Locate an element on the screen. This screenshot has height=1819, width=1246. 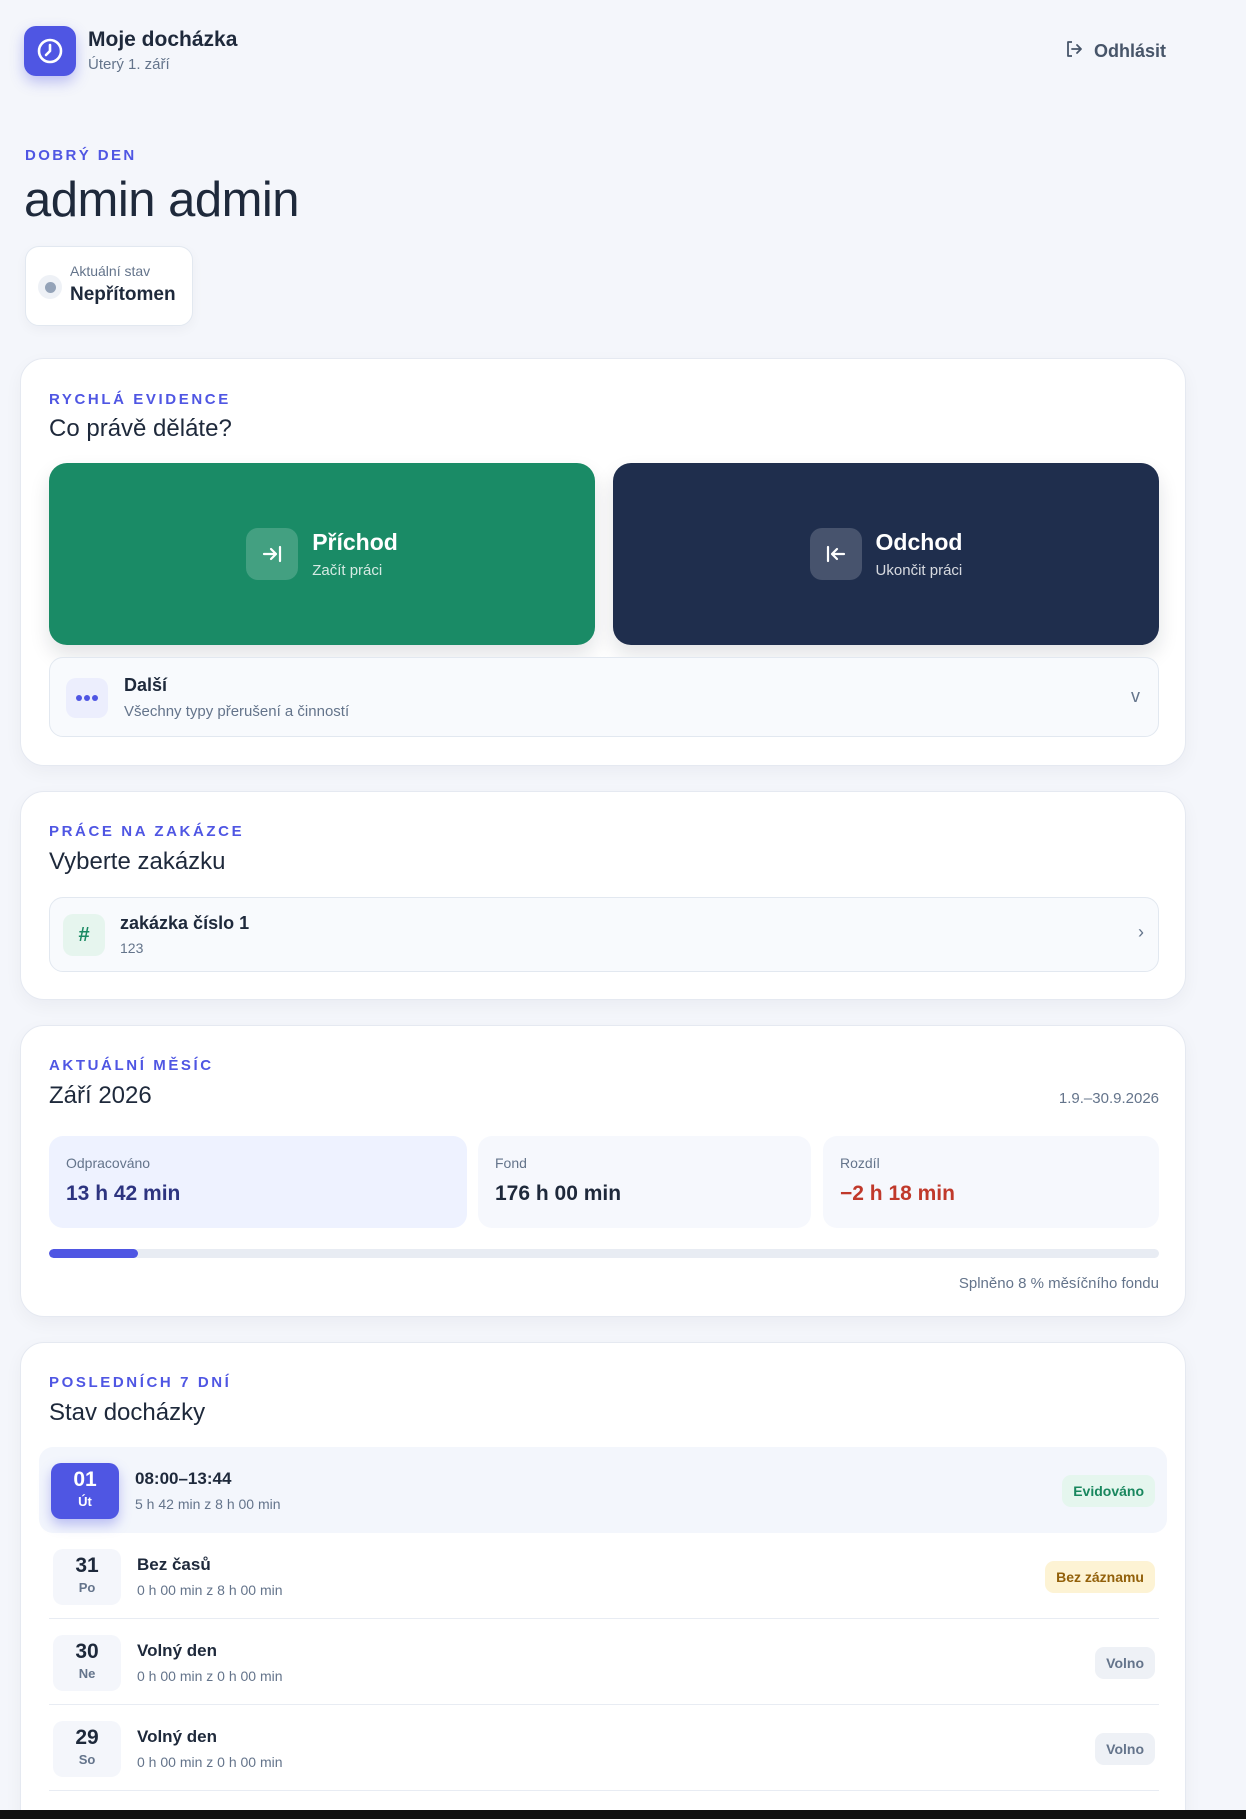
day-badge: 01 Út is located at coordinates (85, 1491).